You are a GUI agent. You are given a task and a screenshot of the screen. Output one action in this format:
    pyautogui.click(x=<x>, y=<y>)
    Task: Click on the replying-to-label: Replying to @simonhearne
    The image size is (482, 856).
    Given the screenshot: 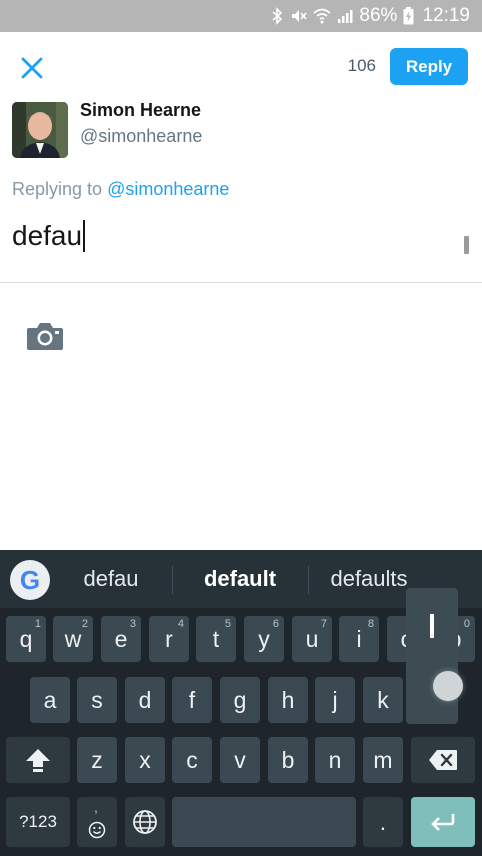 What is the action you would take?
    pyautogui.click(x=120, y=189)
    